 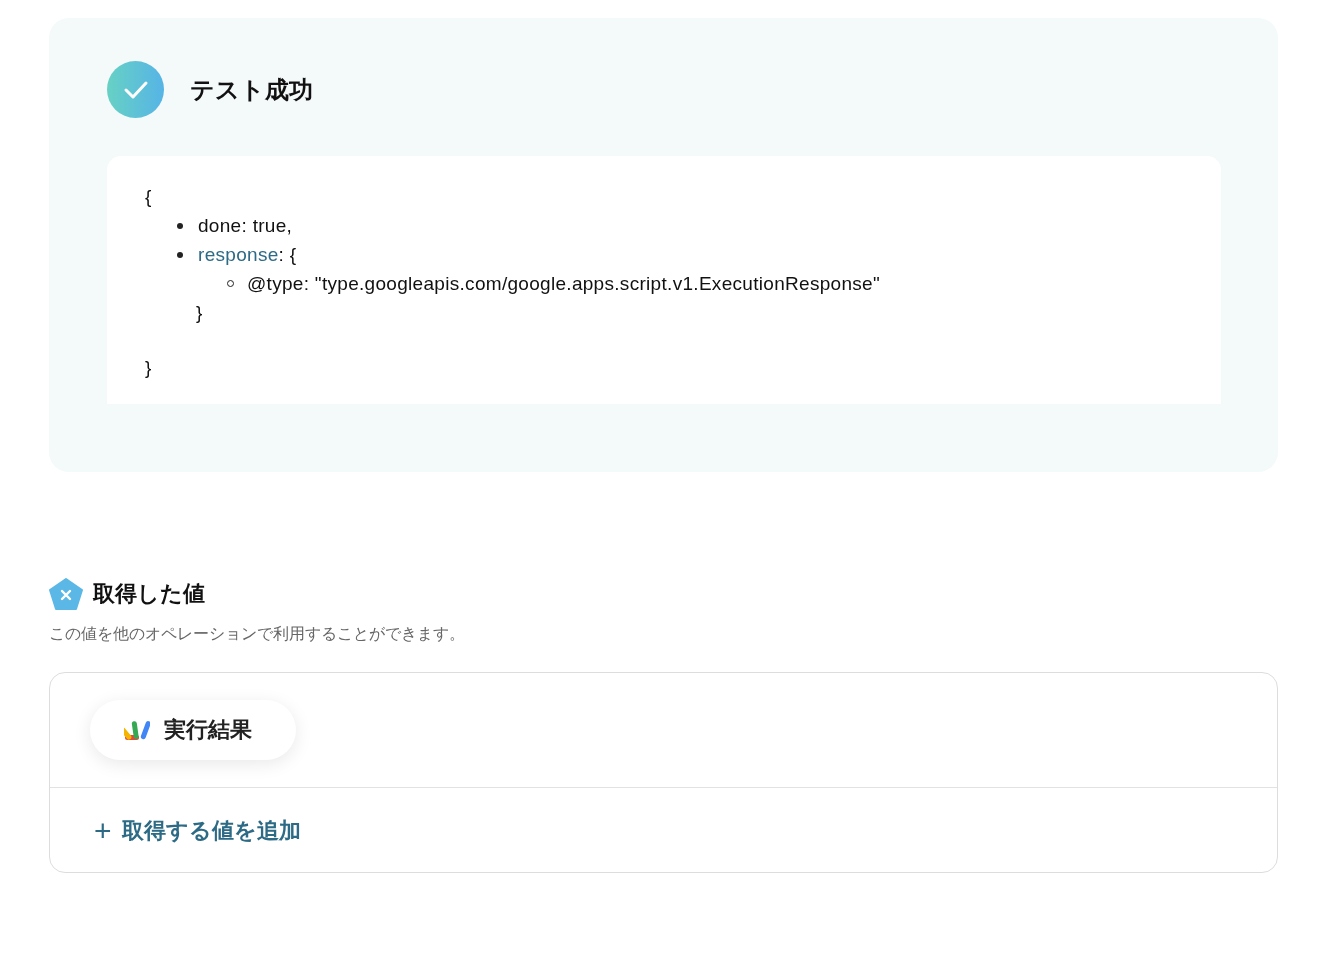 What do you see at coordinates (193, 730) in the screenshot?
I see `value-chip: 実行結果` at bounding box center [193, 730].